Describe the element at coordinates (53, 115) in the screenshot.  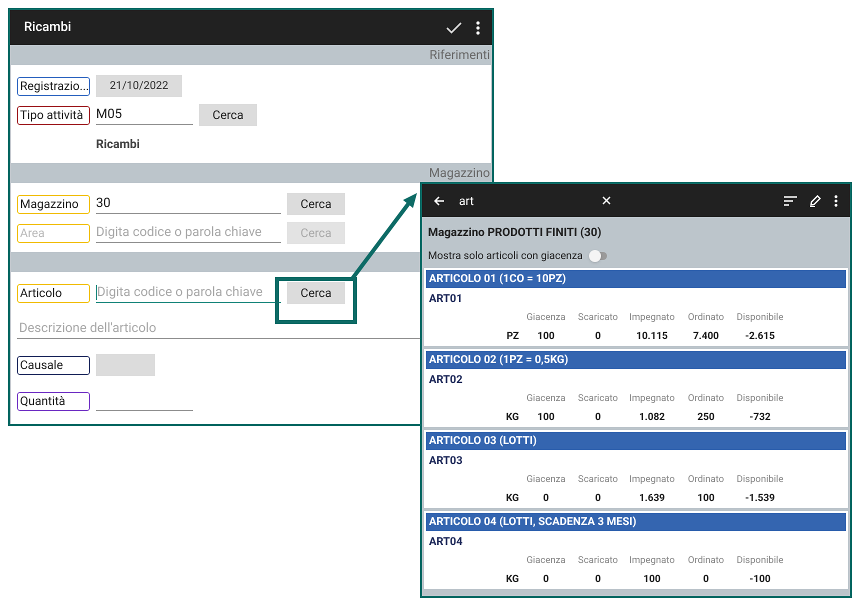
I see `field-label: Tipo attività` at that location.